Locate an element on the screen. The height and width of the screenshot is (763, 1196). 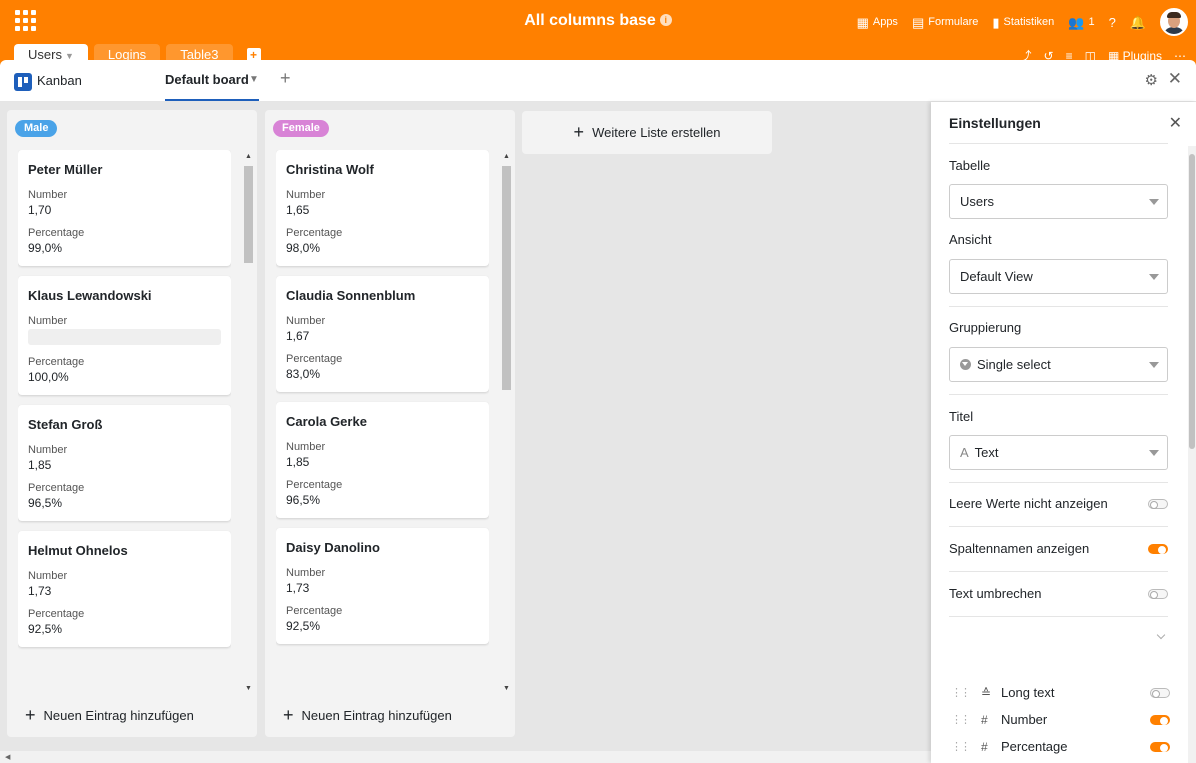
column-row-long-text: ⋮⋮ ≙ Long text is located at coordinates (1060, 692).